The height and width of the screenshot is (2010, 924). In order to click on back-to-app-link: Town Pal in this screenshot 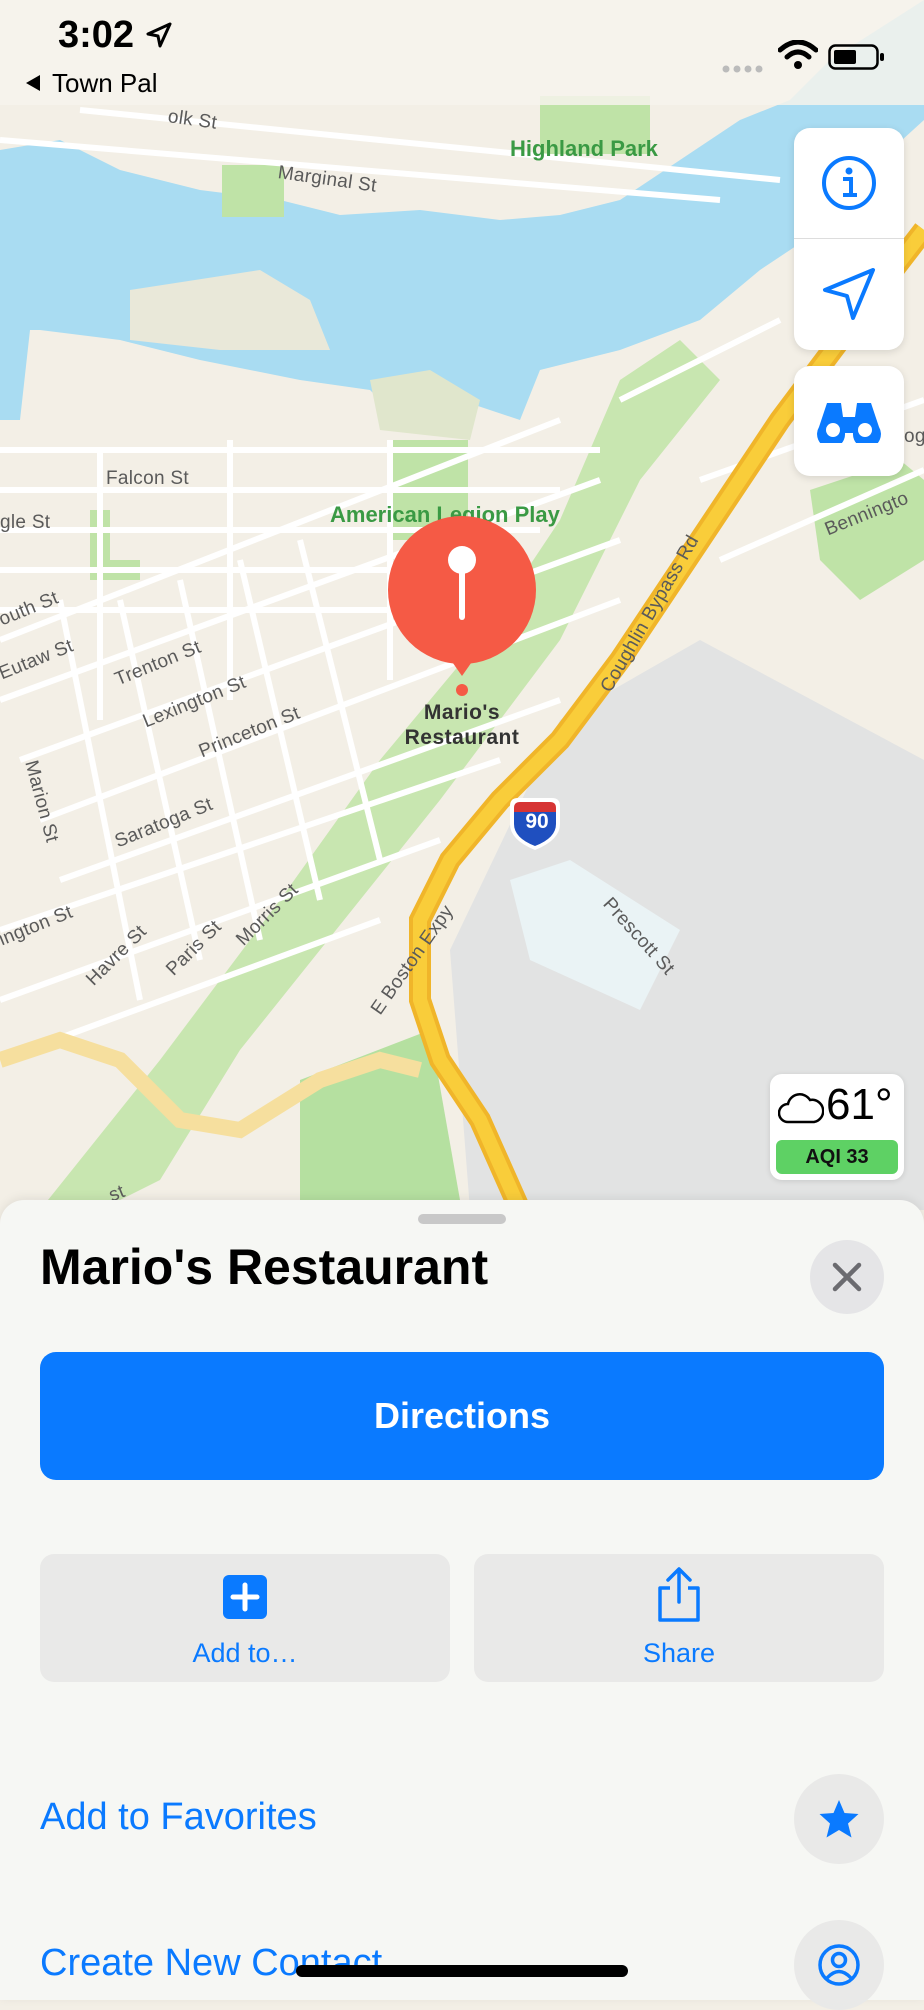, I will do `click(92, 83)`.